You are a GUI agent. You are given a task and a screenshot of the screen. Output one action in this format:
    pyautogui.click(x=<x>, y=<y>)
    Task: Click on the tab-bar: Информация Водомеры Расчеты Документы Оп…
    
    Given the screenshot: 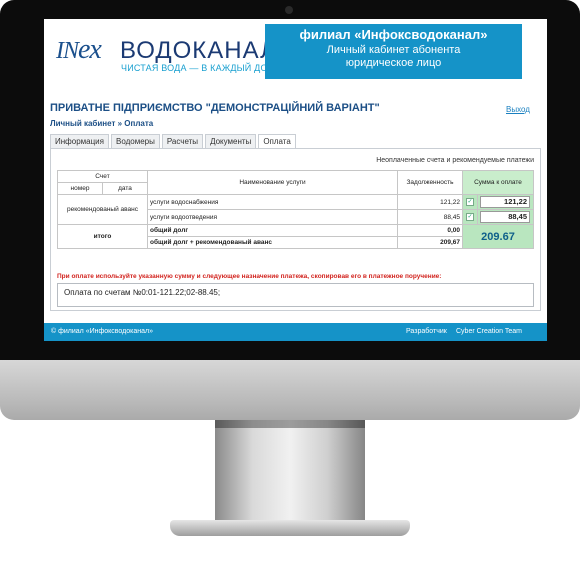 What is the action you would take?
    pyautogui.click(x=174, y=141)
    